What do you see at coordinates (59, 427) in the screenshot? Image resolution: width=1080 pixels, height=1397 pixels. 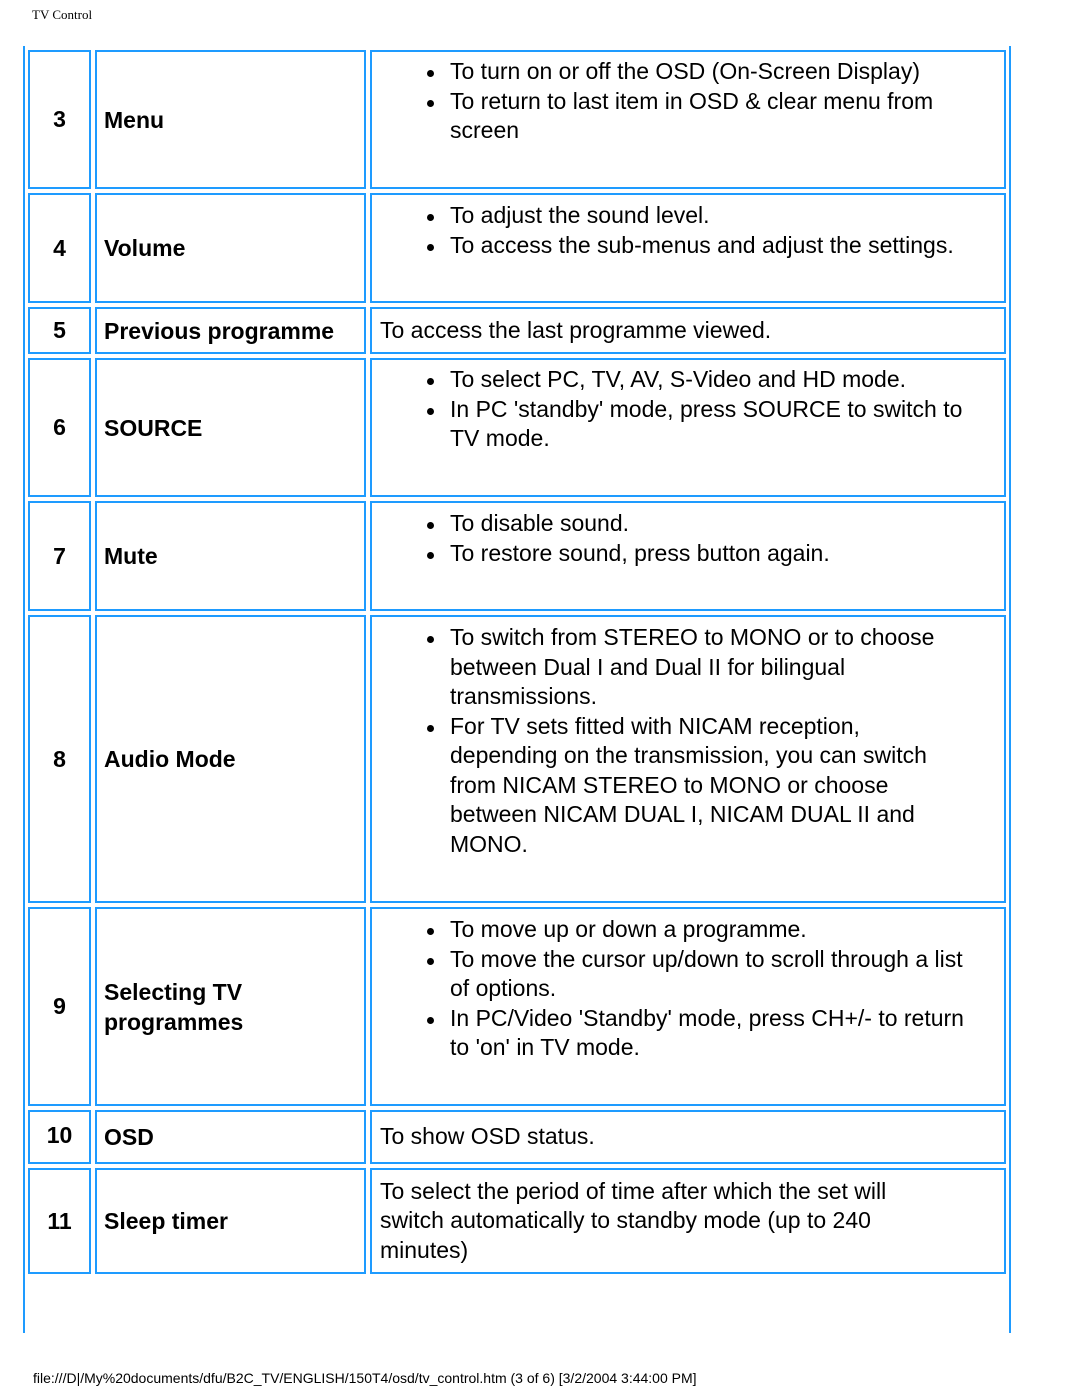 I see `row-number: 6` at bounding box center [59, 427].